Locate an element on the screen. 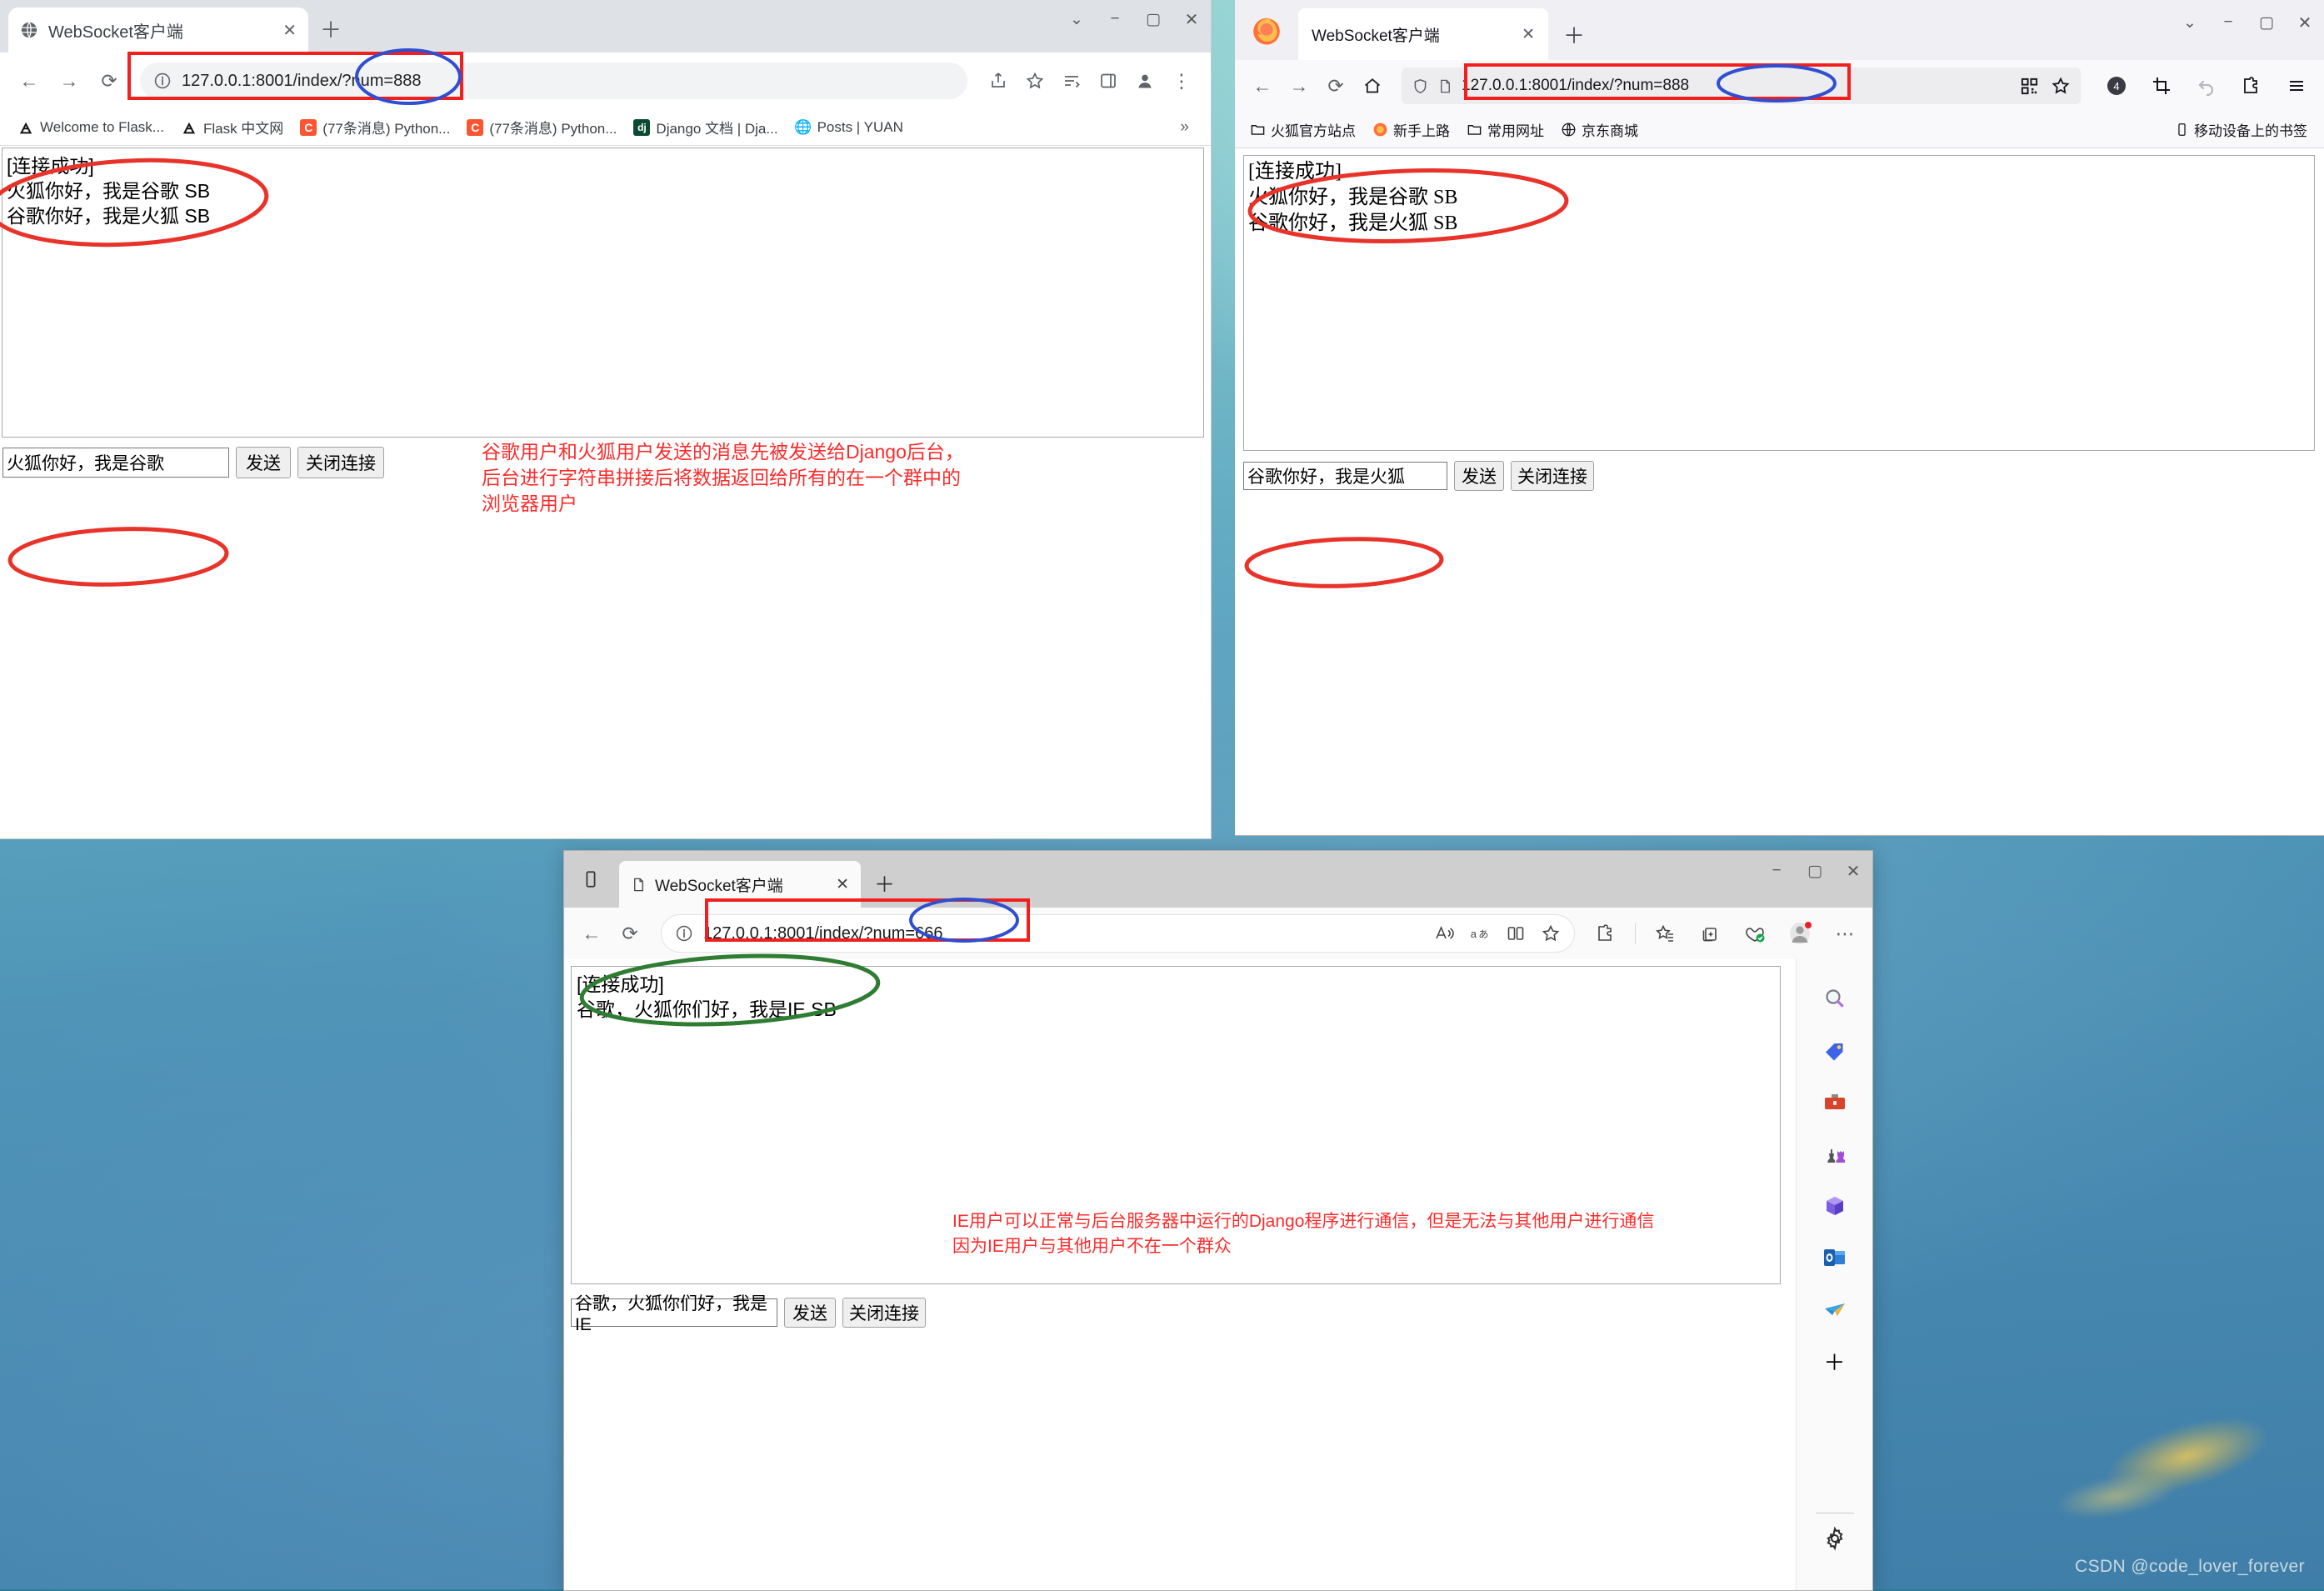  message-input: 火狐你好，我是谷歌 is located at coordinates (115, 463).